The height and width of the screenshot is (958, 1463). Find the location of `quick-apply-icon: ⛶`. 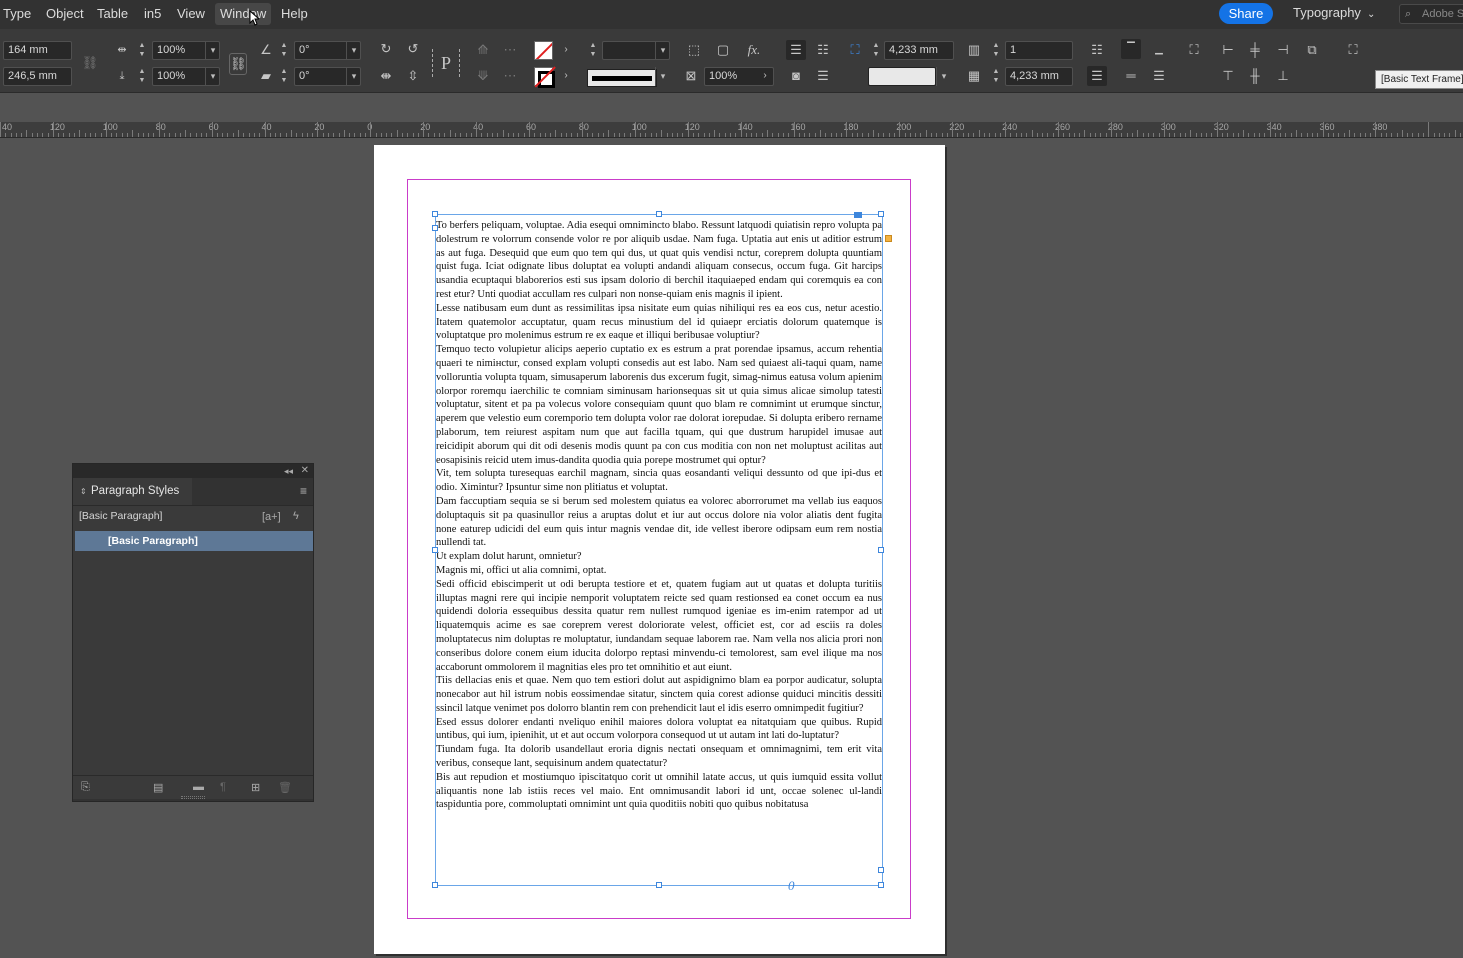

quick-apply-icon: ⛶ is located at coordinates (1353, 50).